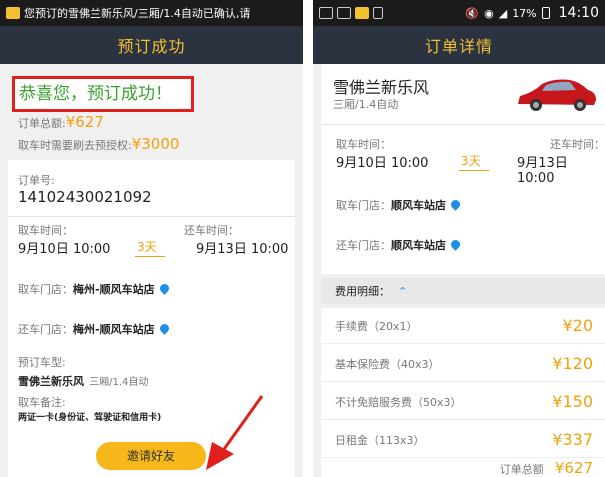 The image size is (605, 477). I want to click on chevron-up-icon: ⌃, so click(402, 291).